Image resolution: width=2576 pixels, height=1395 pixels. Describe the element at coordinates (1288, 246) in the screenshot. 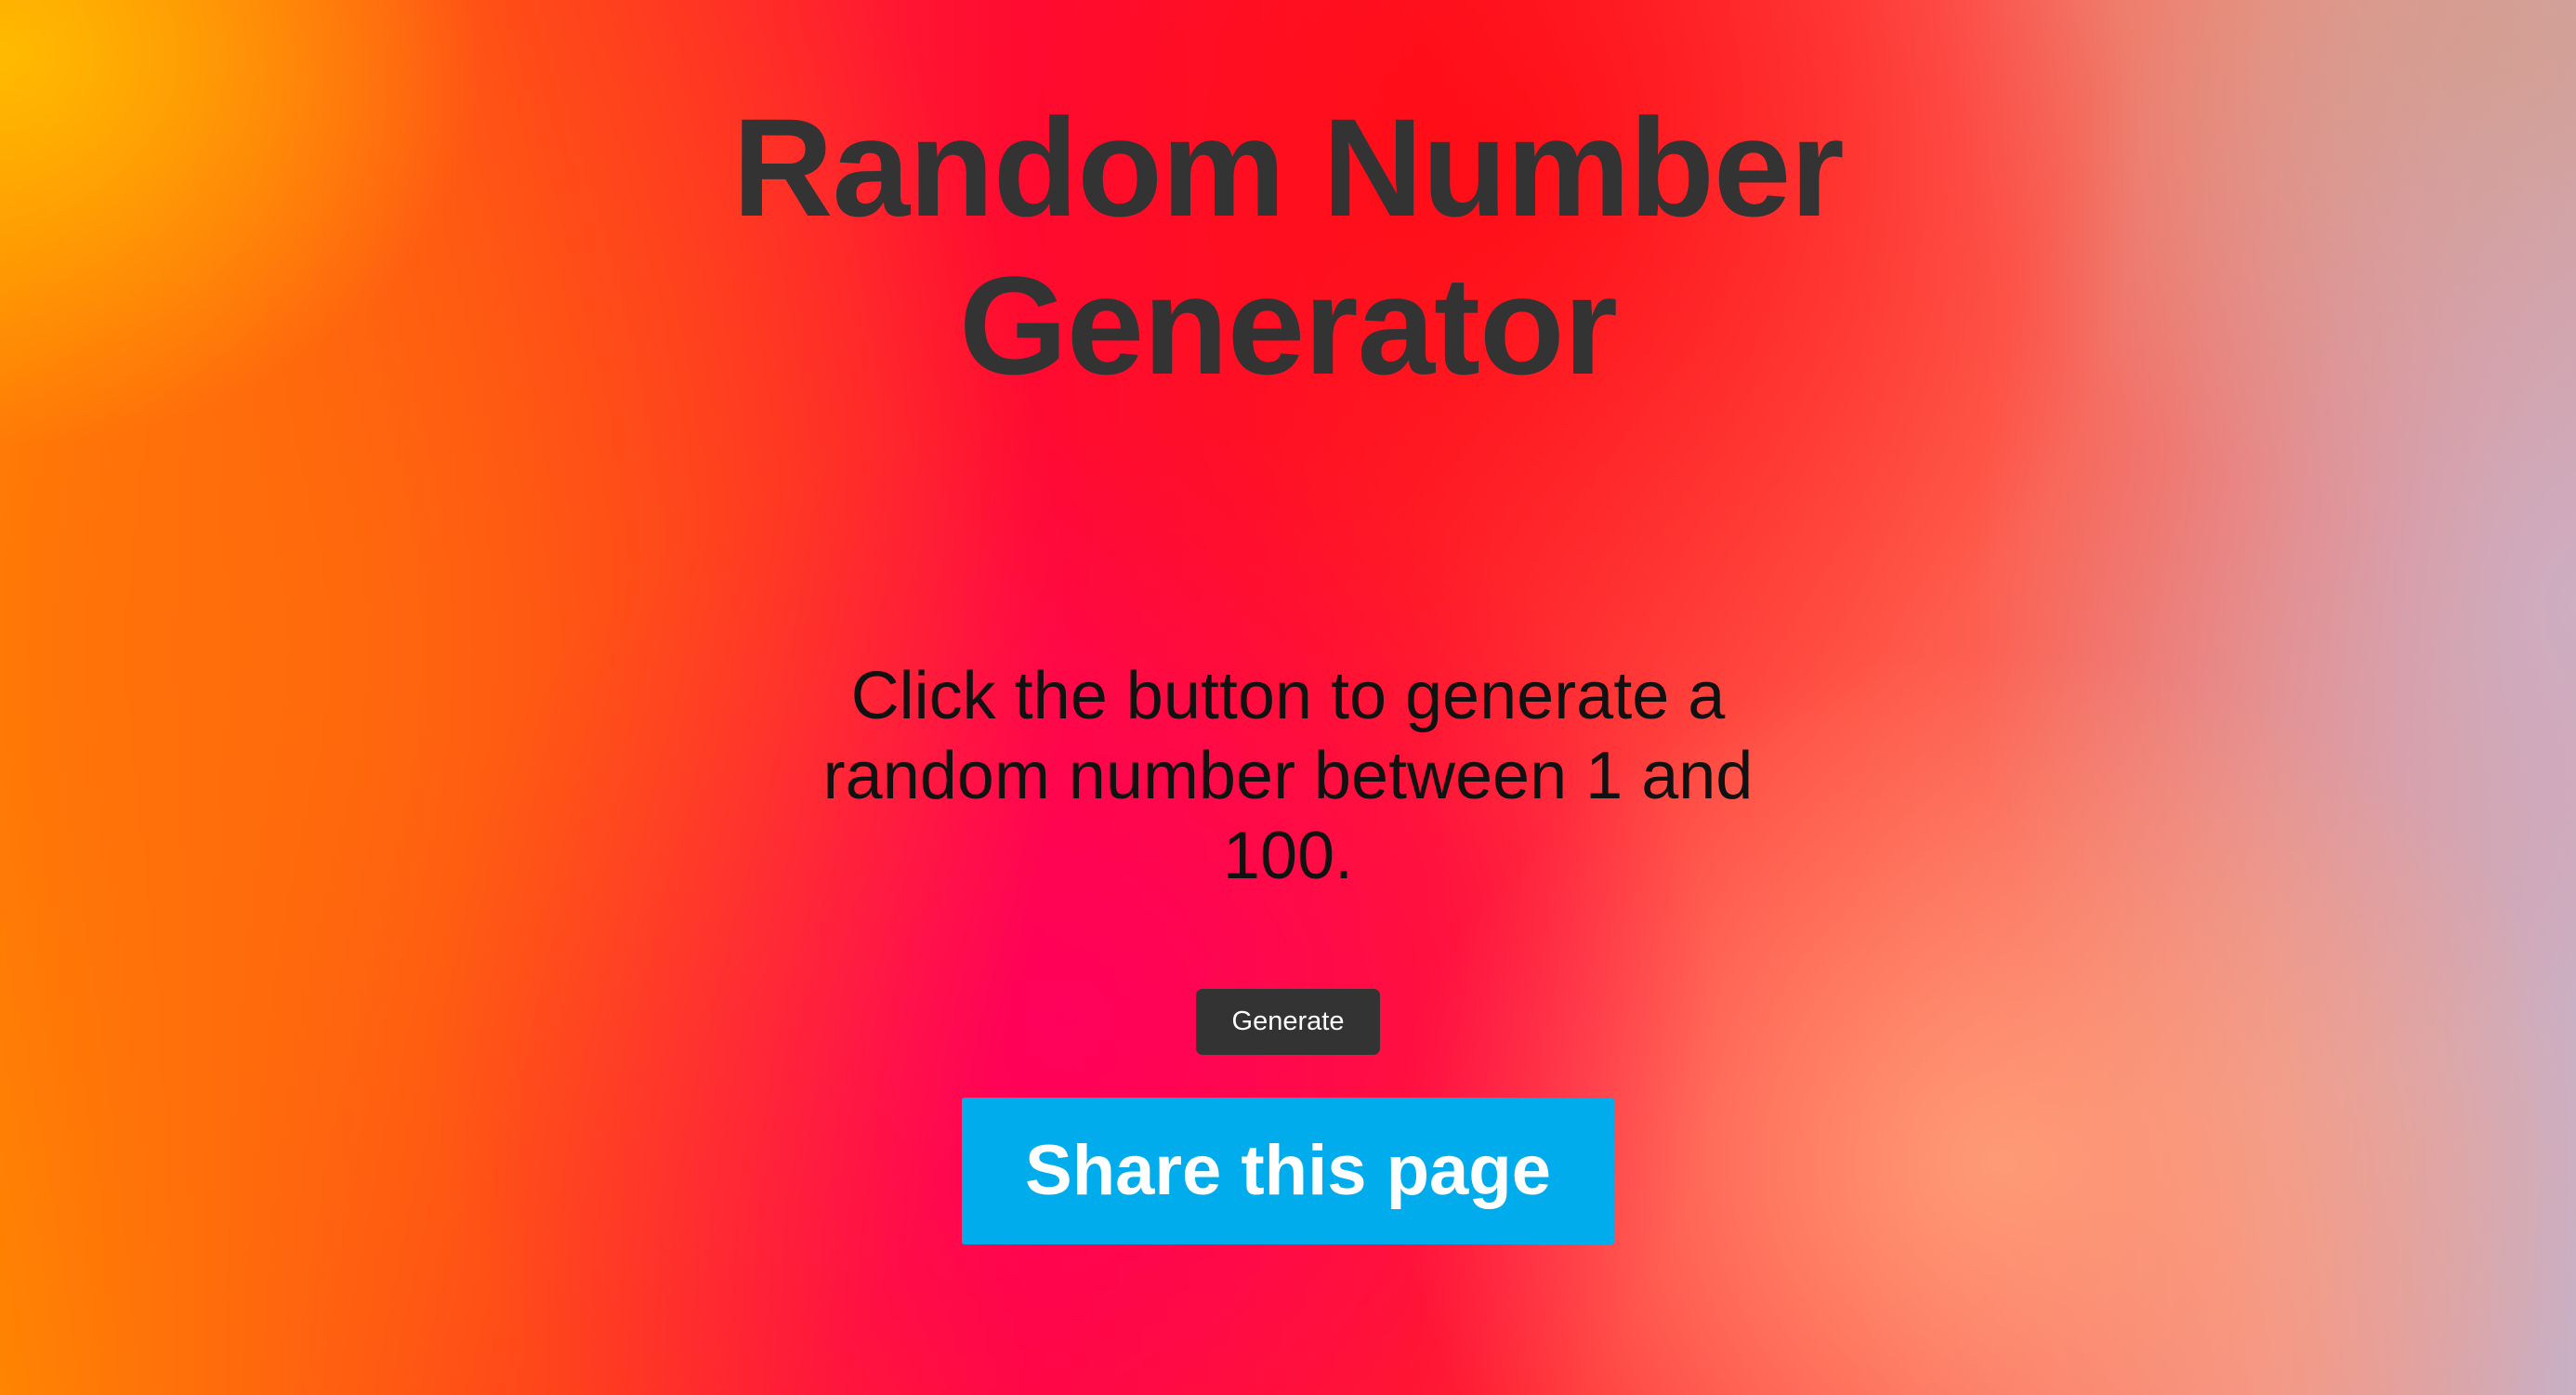

I see `page-title: Random Number Generator` at that location.